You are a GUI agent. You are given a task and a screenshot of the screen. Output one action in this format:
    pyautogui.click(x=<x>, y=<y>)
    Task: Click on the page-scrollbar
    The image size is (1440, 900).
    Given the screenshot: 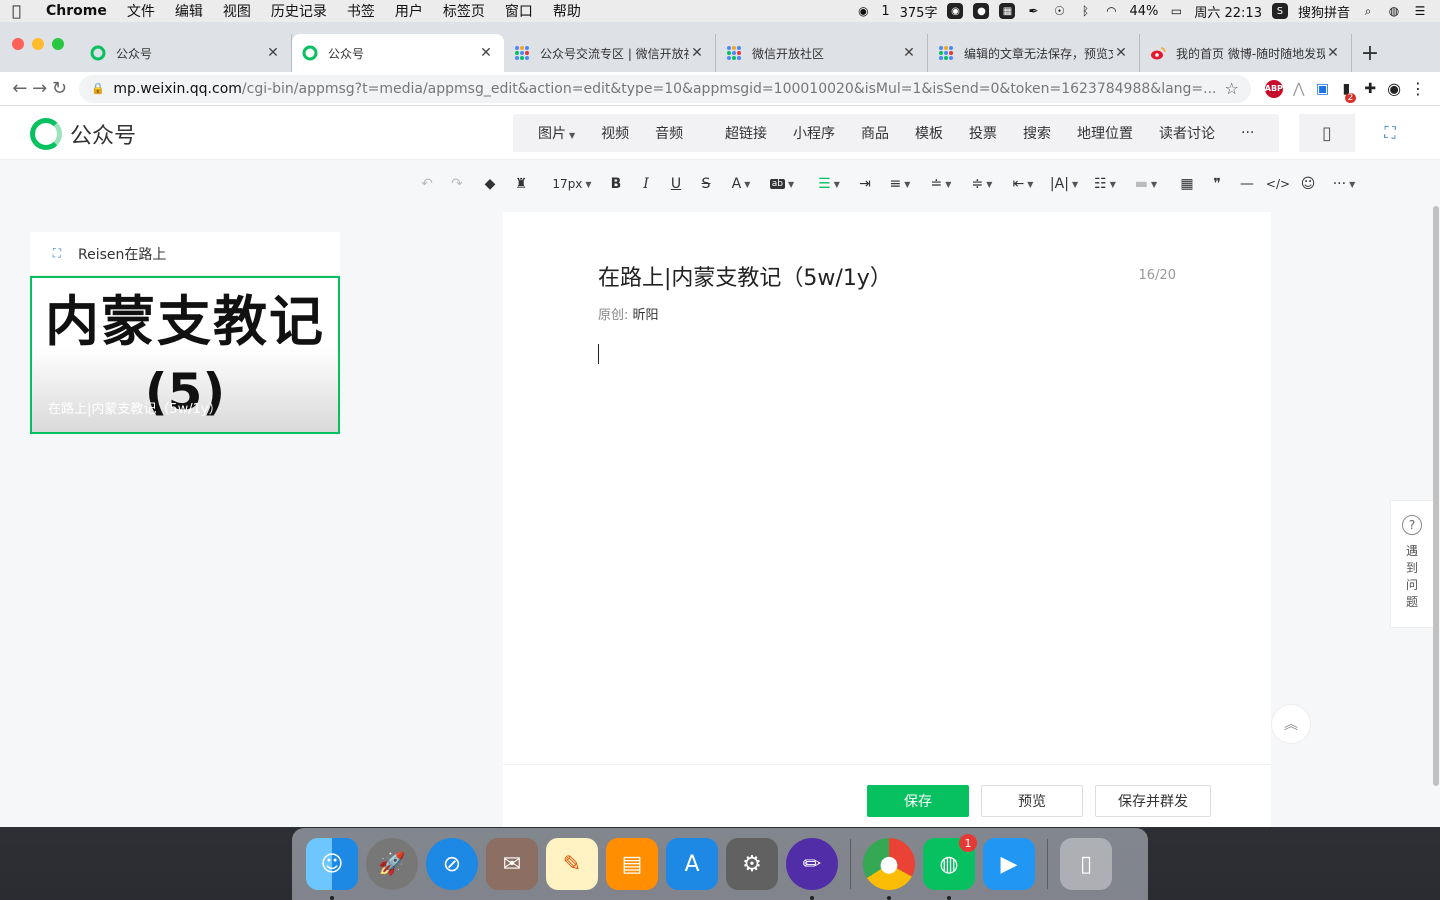 What is the action you would take?
    pyautogui.click(x=1436, y=496)
    